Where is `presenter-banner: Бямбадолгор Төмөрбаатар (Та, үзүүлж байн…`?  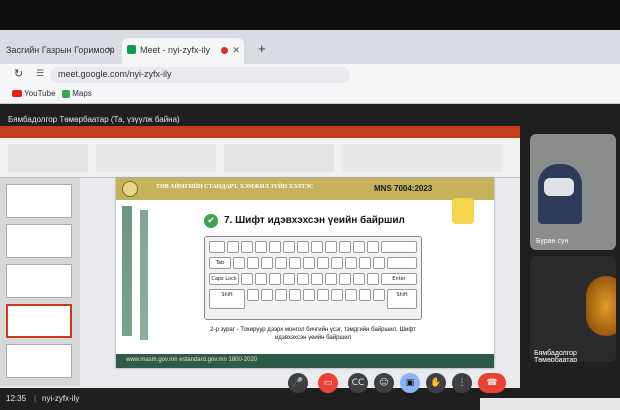 presenter-banner: Бямбадолгор Төмөрбаатар (Та, үзүүлж байн… is located at coordinates (94, 119).